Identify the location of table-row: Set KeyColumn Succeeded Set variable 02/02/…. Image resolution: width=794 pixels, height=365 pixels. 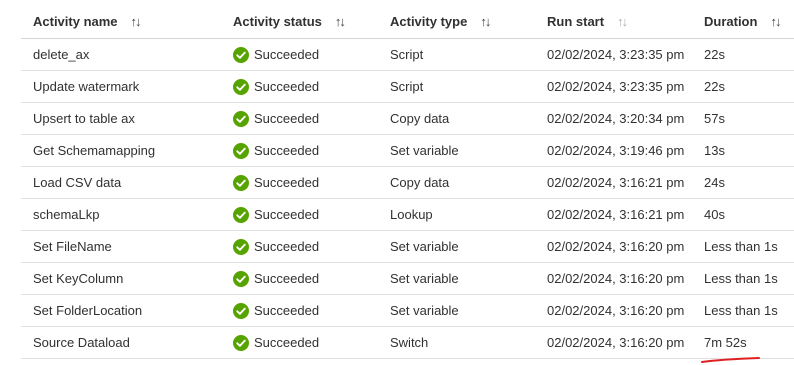
(407, 279).